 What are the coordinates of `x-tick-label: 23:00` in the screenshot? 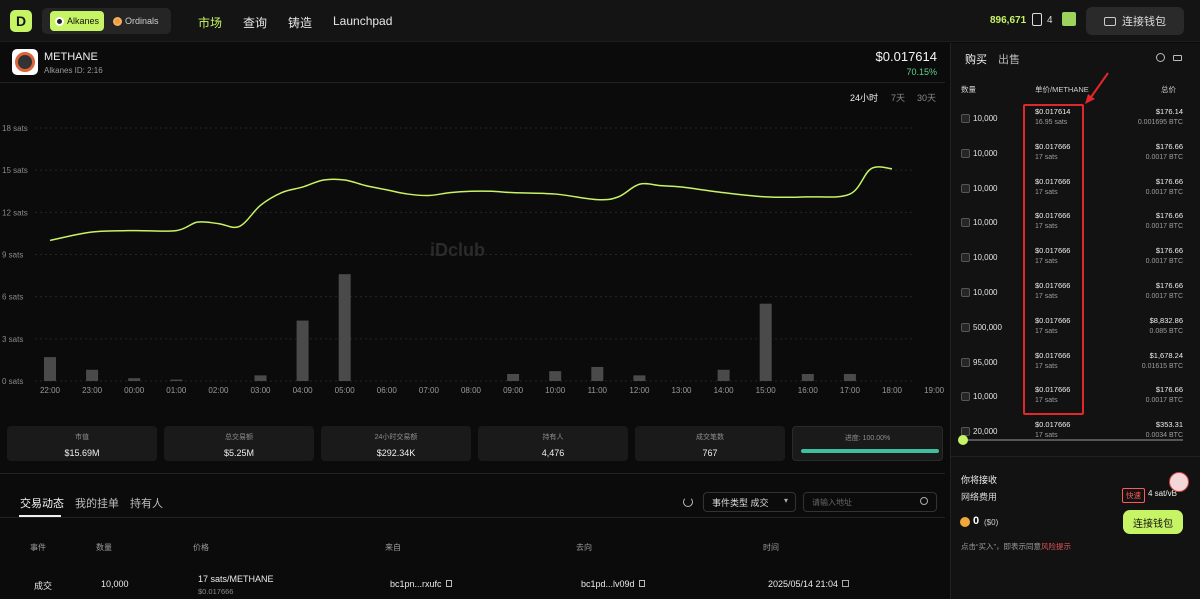 It's located at (92, 390).